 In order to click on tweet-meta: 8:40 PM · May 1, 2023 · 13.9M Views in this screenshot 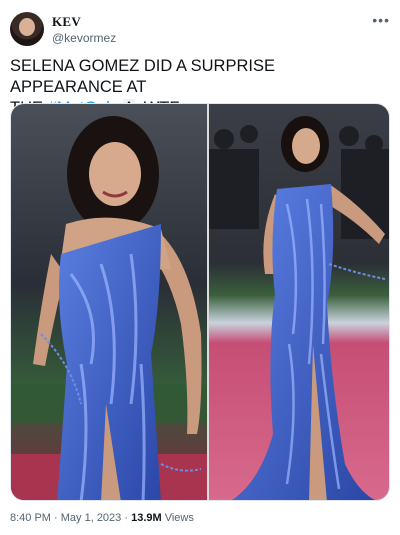, I will do `click(102, 518)`.